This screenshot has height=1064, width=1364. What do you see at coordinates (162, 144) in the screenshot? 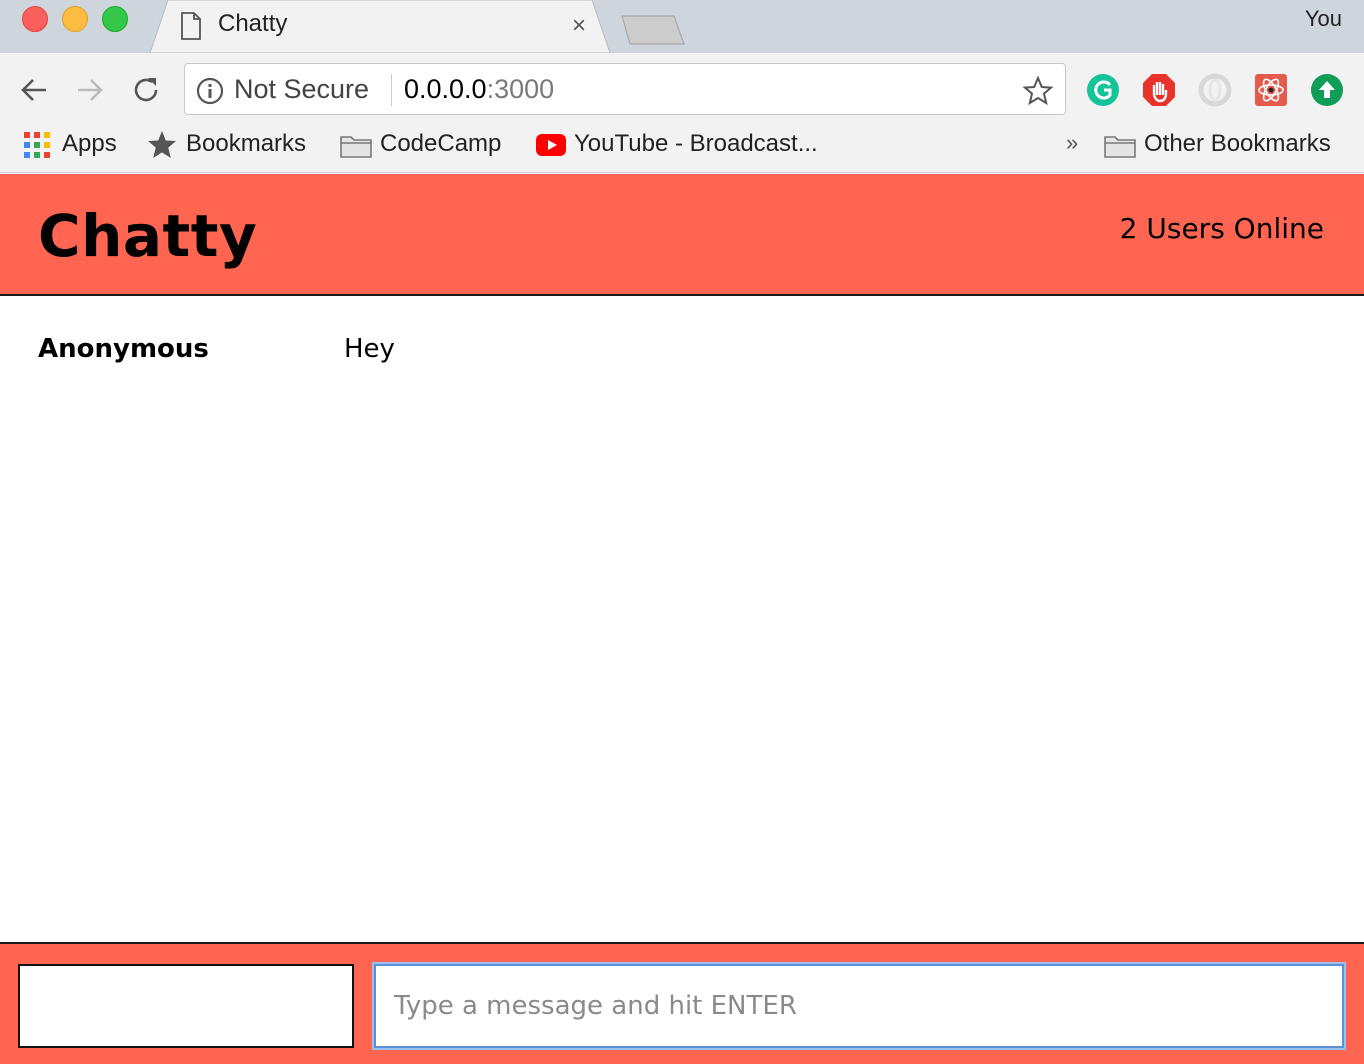
I see `bookmarks-star-icon` at bounding box center [162, 144].